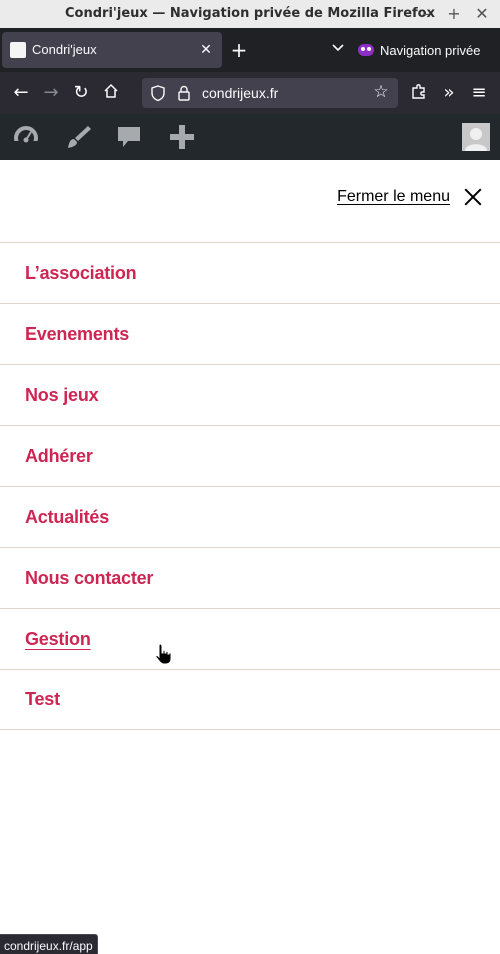 The width and height of the screenshot is (500, 954). What do you see at coordinates (250, 394) in the screenshot?
I see `menu-item-nos-jeux: Nos jeux` at bounding box center [250, 394].